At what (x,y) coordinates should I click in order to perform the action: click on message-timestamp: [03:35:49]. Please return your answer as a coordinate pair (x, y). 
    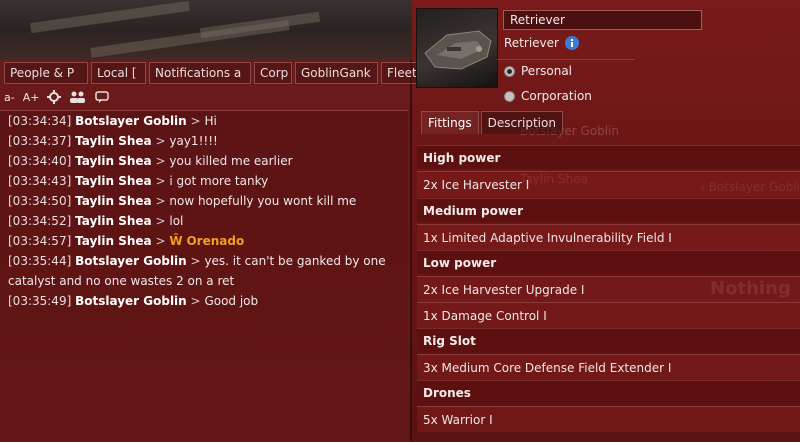
    Looking at the image, I should click on (40, 301).